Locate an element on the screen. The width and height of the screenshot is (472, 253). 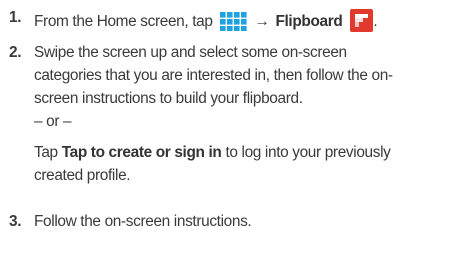
step-1-line: From the Home screen, tap → Flipboard . is located at coordinates (206, 20).